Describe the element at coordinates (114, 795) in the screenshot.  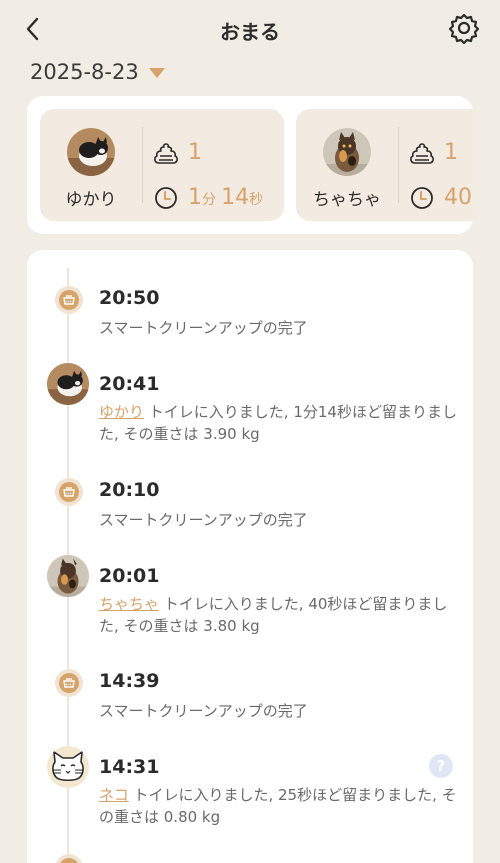
I see `cat-link: ネコ` at that location.